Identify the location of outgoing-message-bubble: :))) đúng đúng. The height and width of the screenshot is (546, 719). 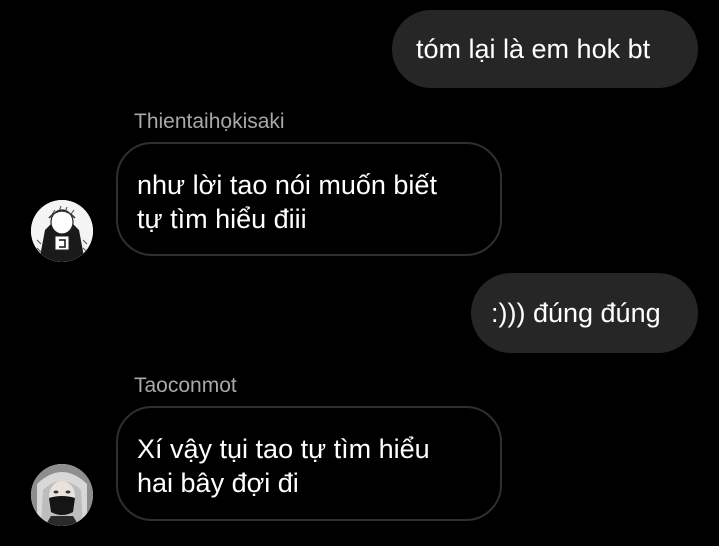
(584, 313).